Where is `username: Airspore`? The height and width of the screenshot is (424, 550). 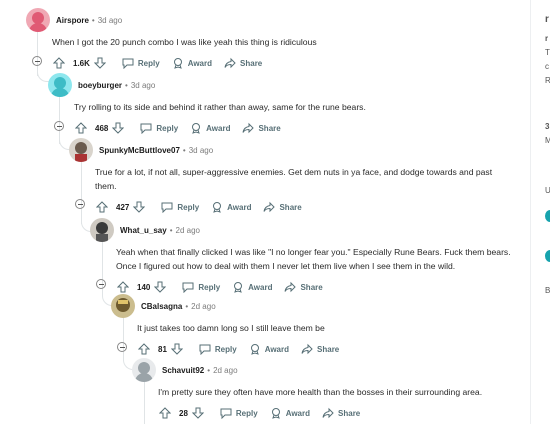
username: Airspore is located at coordinates (72, 20).